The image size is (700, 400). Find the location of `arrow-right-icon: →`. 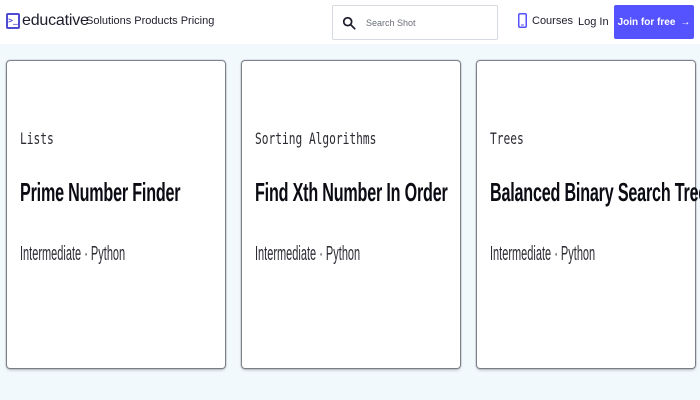

arrow-right-icon: → is located at coordinates (685, 22).